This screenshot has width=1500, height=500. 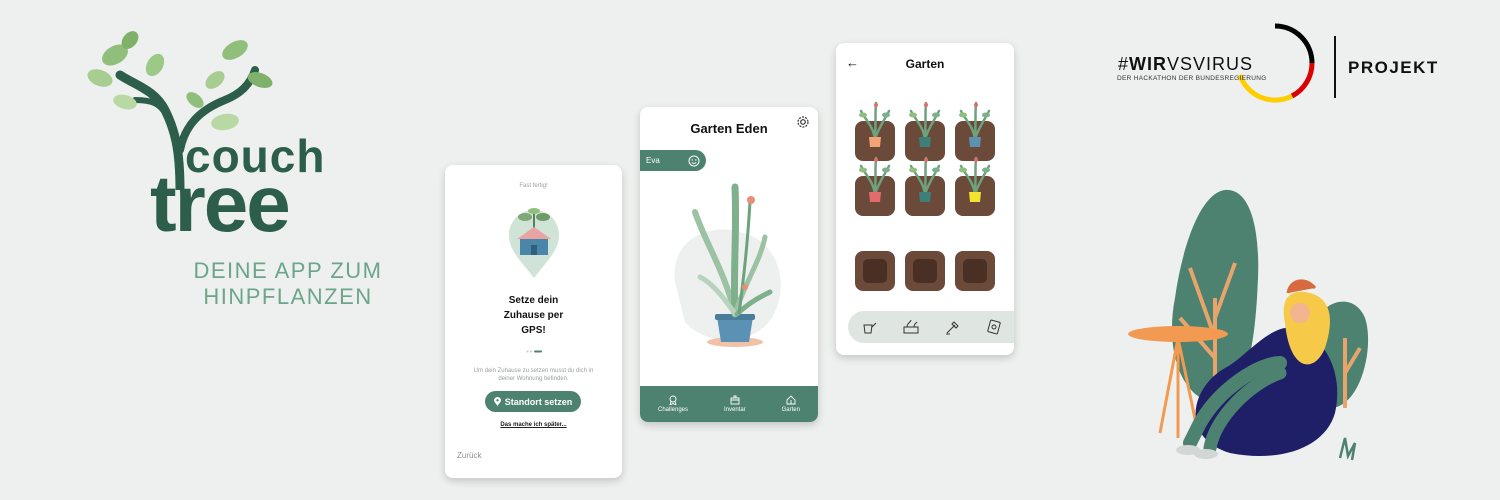 What do you see at coordinates (729, 128) in the screenshot?
I see `garden-eden-title: Garten Eden` at bounding box center [729, 128].